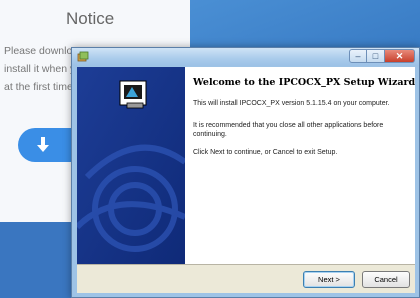 This screenshot has height=298, width=420. I want to click on download-arrow-icon, so click(43, 144).